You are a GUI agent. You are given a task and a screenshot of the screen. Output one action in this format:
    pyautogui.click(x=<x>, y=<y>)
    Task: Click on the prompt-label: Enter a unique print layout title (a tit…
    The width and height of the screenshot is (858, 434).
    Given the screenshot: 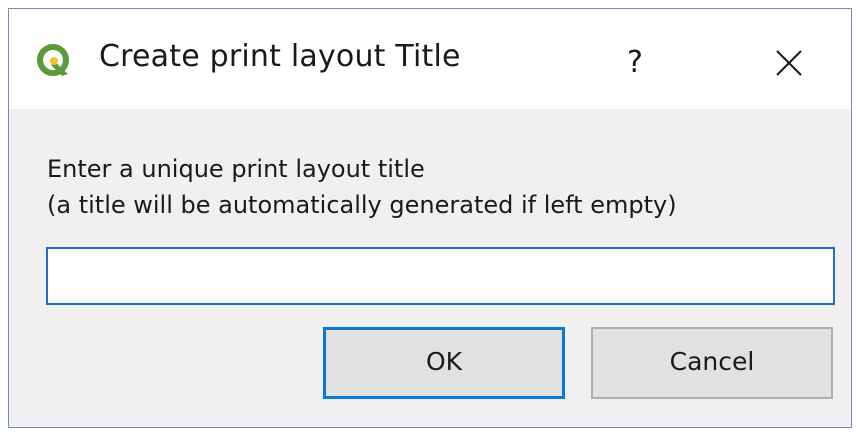 What is the action you would take?
    pyautogui.click(x=362, y=187)
    